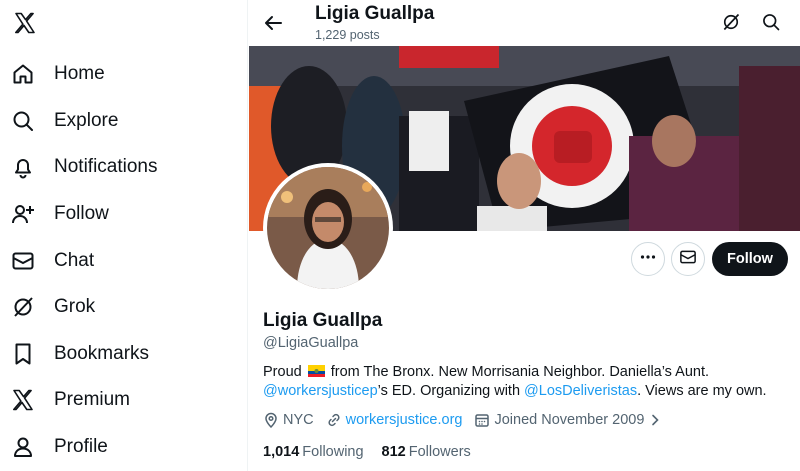 The height and width of the screenshot is (471, 800). I want to click on location-pin-icon, so click(271, 420).